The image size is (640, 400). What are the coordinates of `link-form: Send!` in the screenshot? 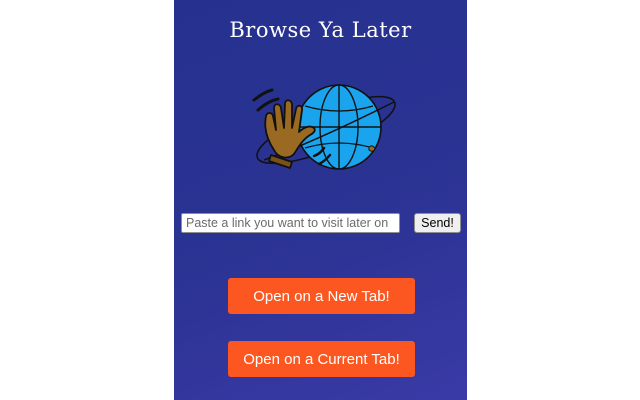 It's located at (322, 224).